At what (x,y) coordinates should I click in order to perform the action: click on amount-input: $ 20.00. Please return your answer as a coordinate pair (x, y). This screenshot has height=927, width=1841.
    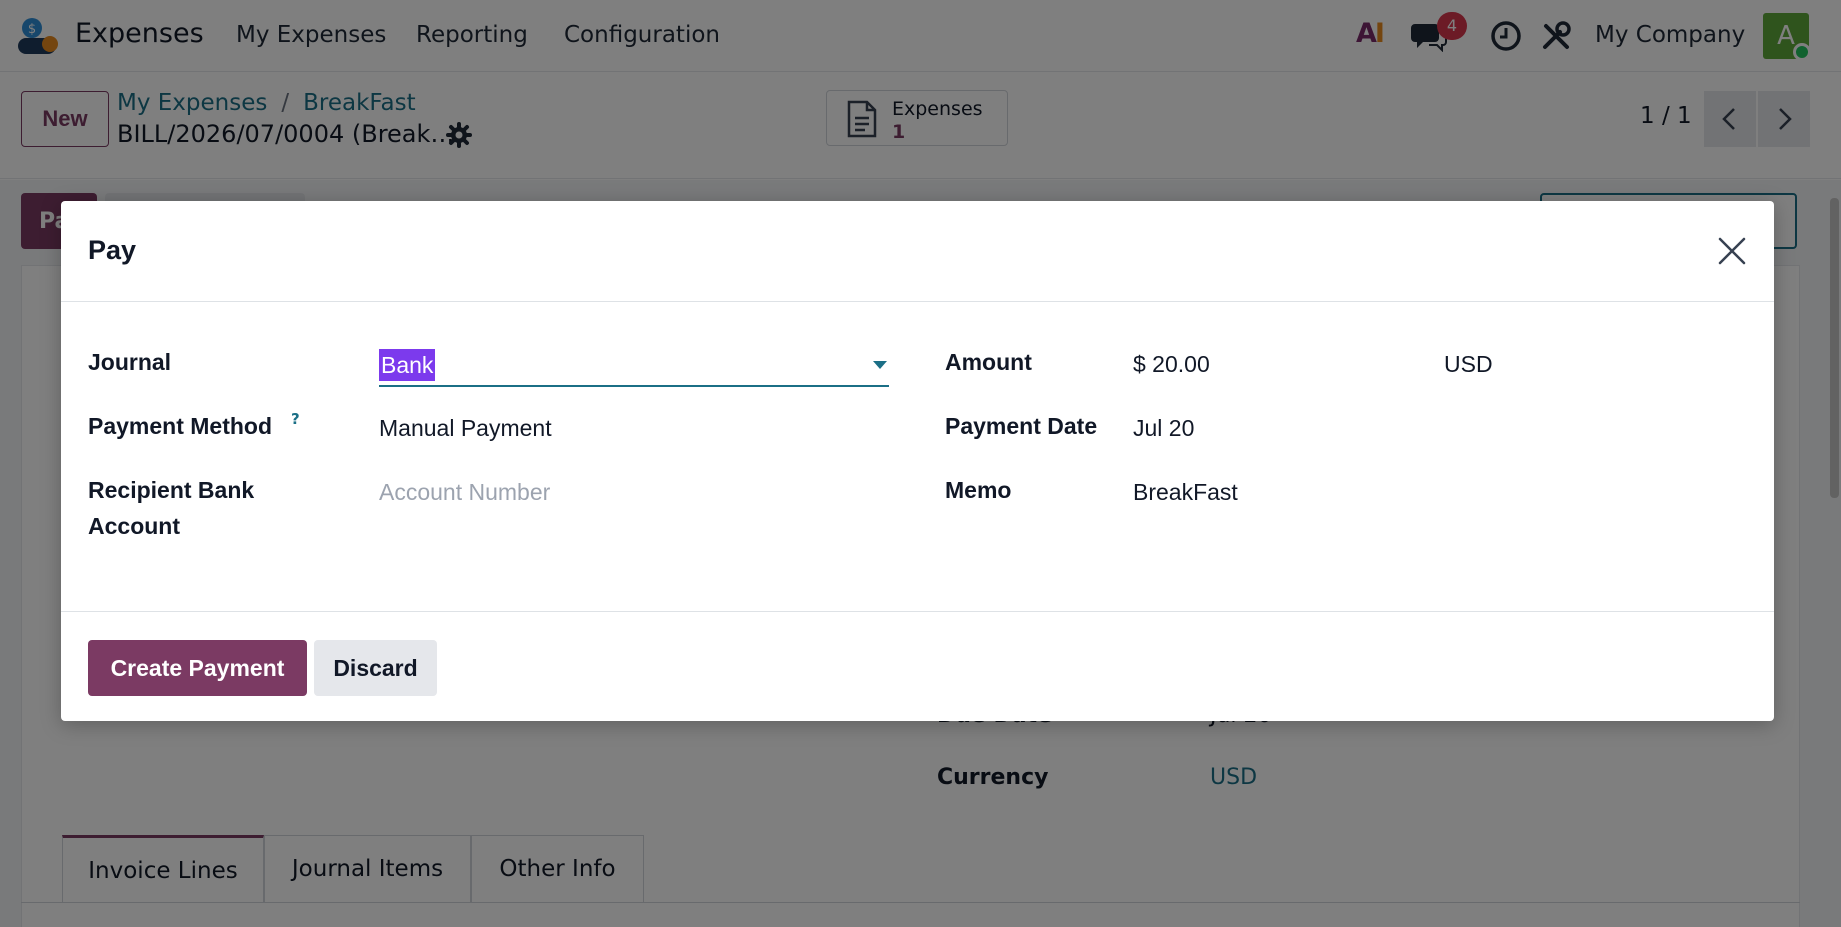
    Looking at the image, I should click on (1171, 364).